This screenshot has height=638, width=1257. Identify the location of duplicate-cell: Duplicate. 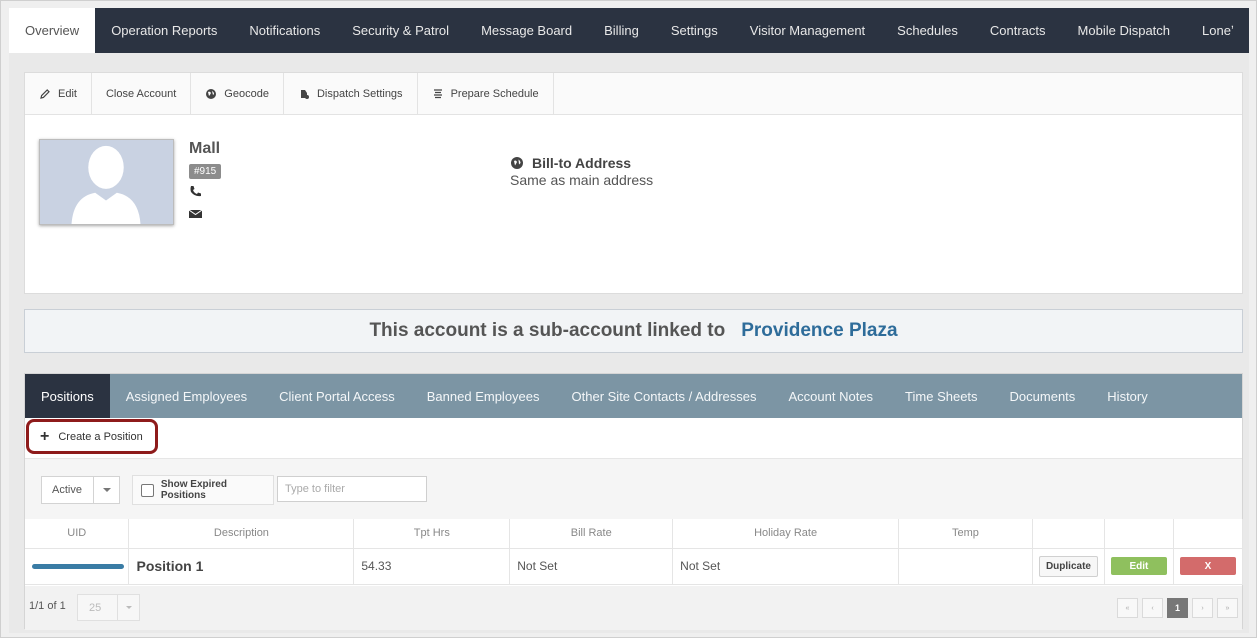
(1068, 566).